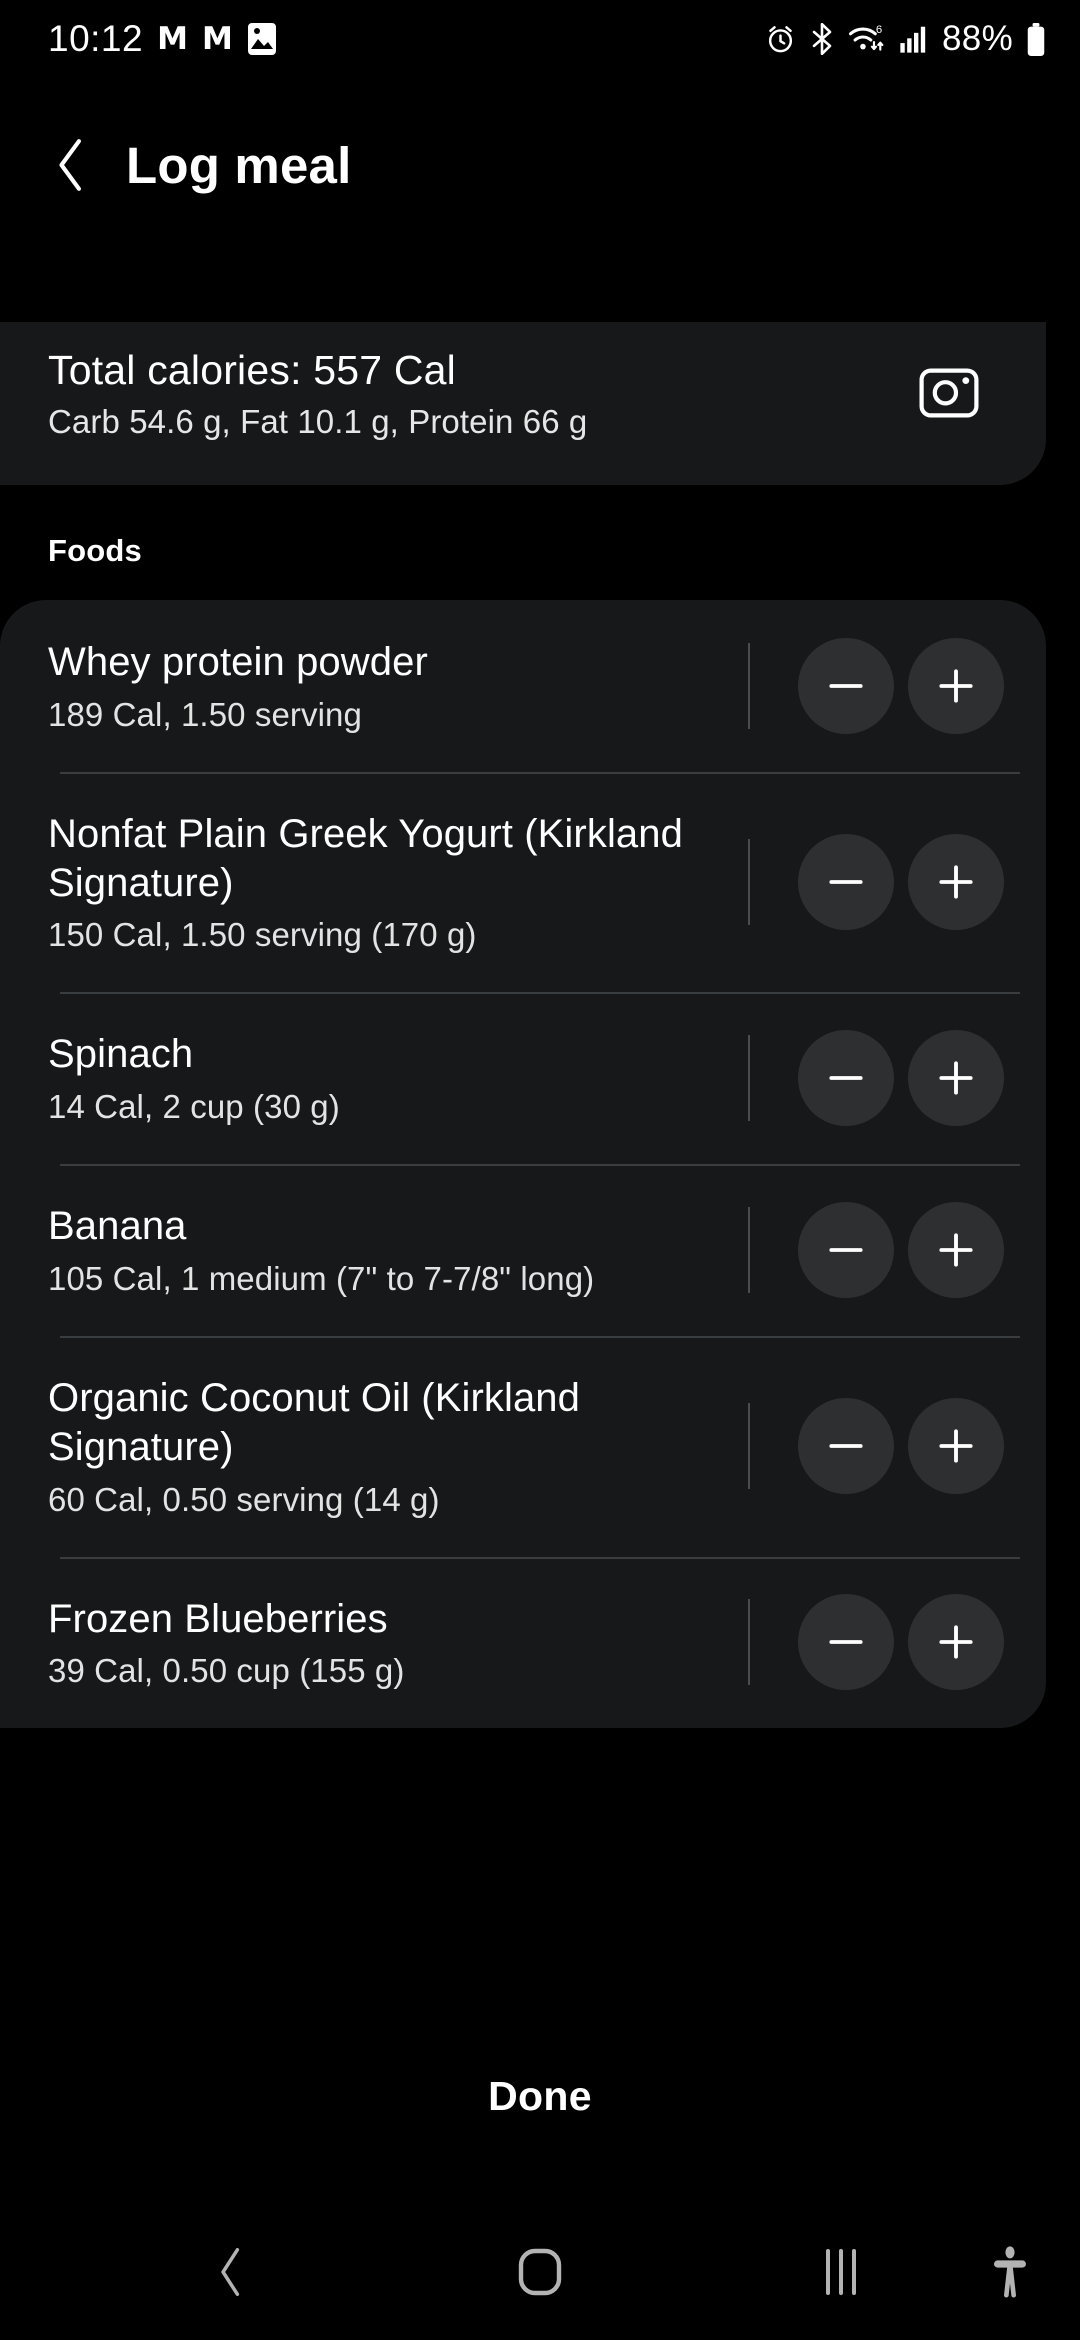  What do you see at coordinates (95, 550) in the screenshot?
I see `foods-section-label: Foods` at bounding box center [95, 550].